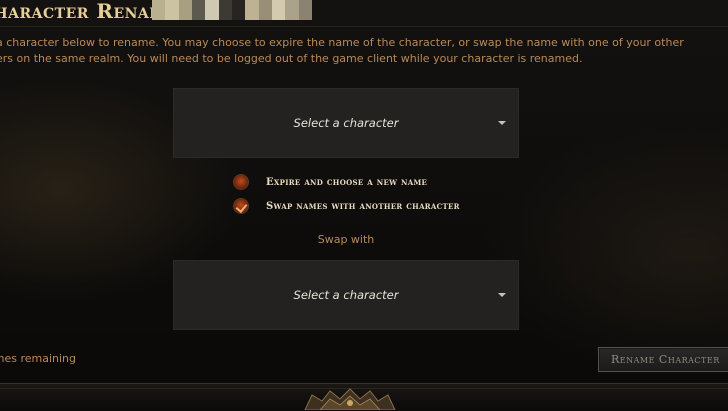 The height and width of the screenshot is (411, 728). What do you see at coordinates (363, 206) in the screenshot?
I see `swap-label: Swap names with another character` at bounding box center [363, 206].